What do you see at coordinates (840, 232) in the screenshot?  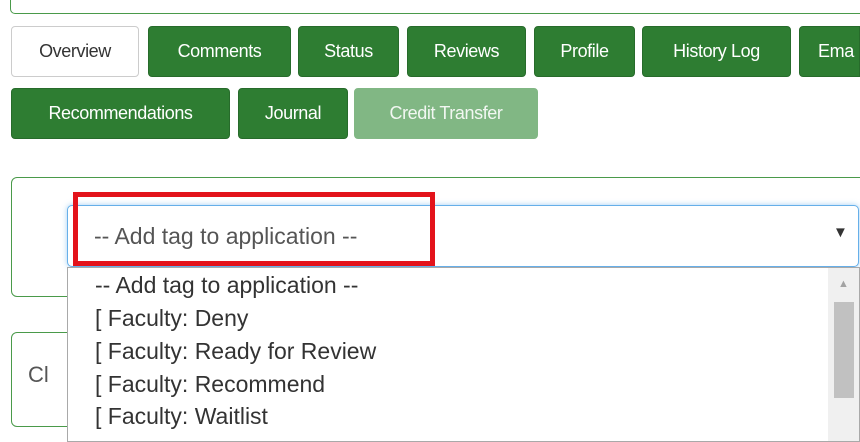 I see `chevron-down-icon: ▼` at bounding box center [840, 232].